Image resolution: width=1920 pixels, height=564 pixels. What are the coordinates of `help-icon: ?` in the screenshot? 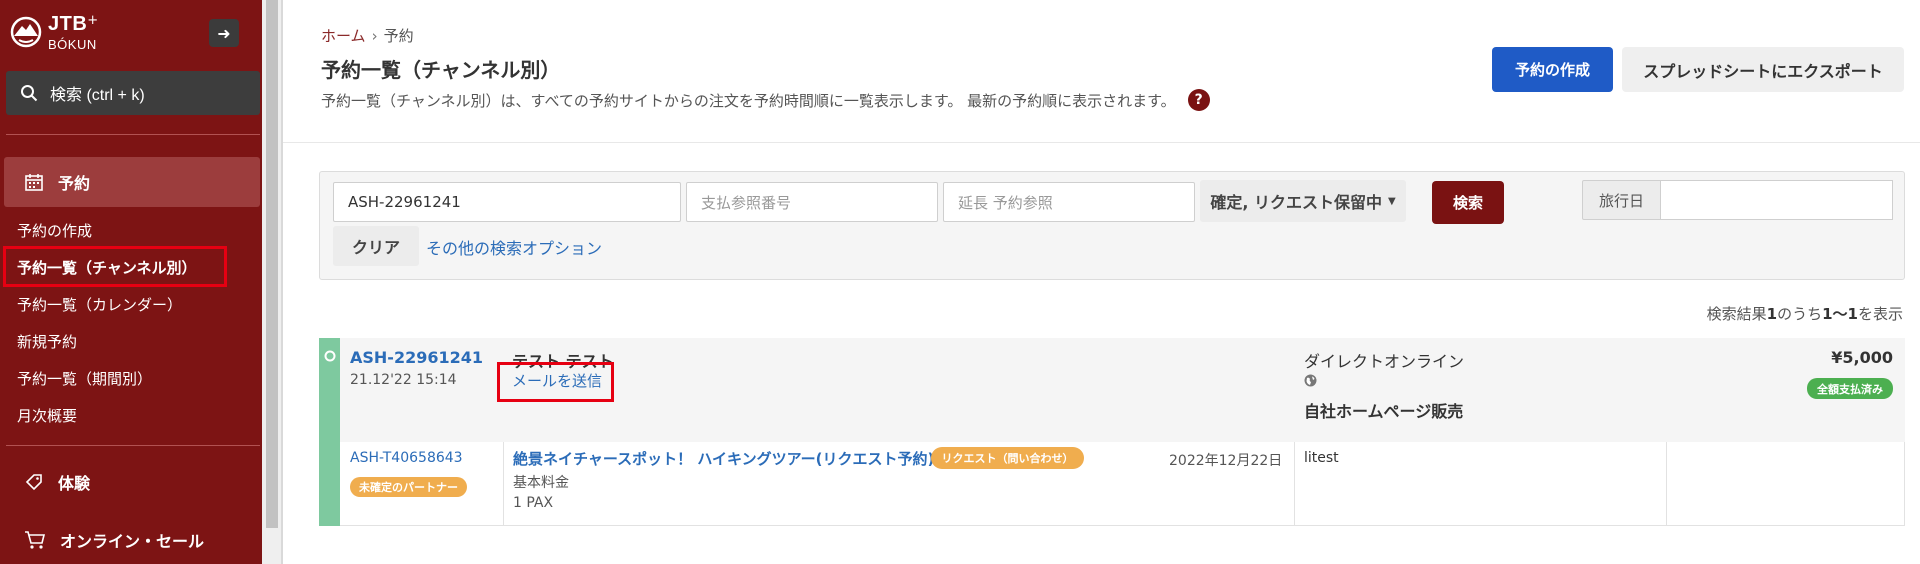 It's located at (1198, 100).